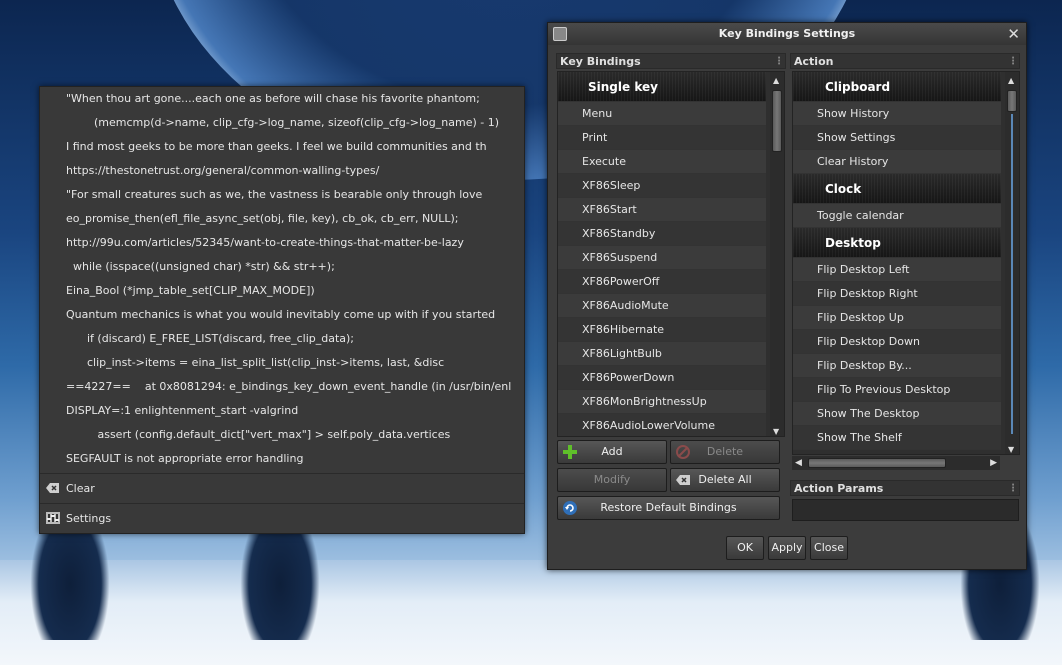 The width and height of the screenshot is (1062, 665). Describe the element at coordinates (662, 234) in the screenshot. I see `key-binding-row: XF86Standby` at that location.